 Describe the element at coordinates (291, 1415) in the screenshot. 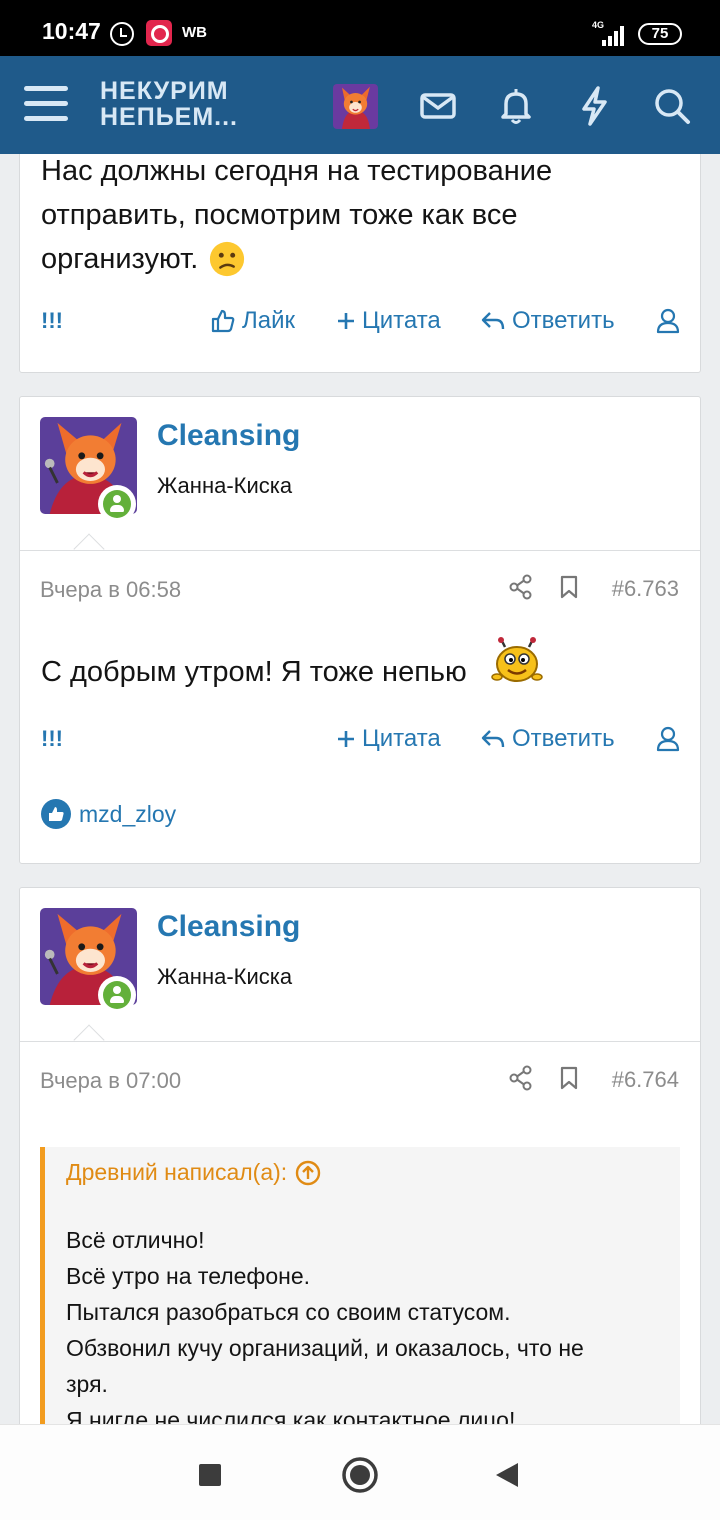

I see `quote-line: Я нигде не числился как контактное лицо!` at that location.